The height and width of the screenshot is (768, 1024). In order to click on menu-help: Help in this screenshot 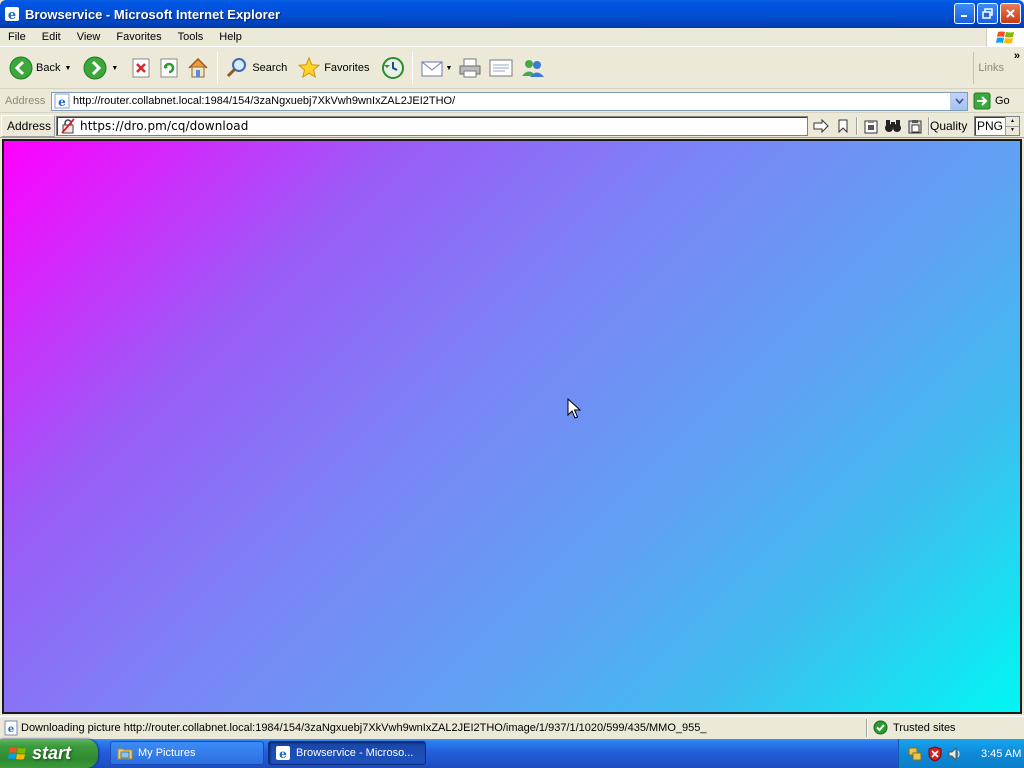, I will do `click(230, 37)`.